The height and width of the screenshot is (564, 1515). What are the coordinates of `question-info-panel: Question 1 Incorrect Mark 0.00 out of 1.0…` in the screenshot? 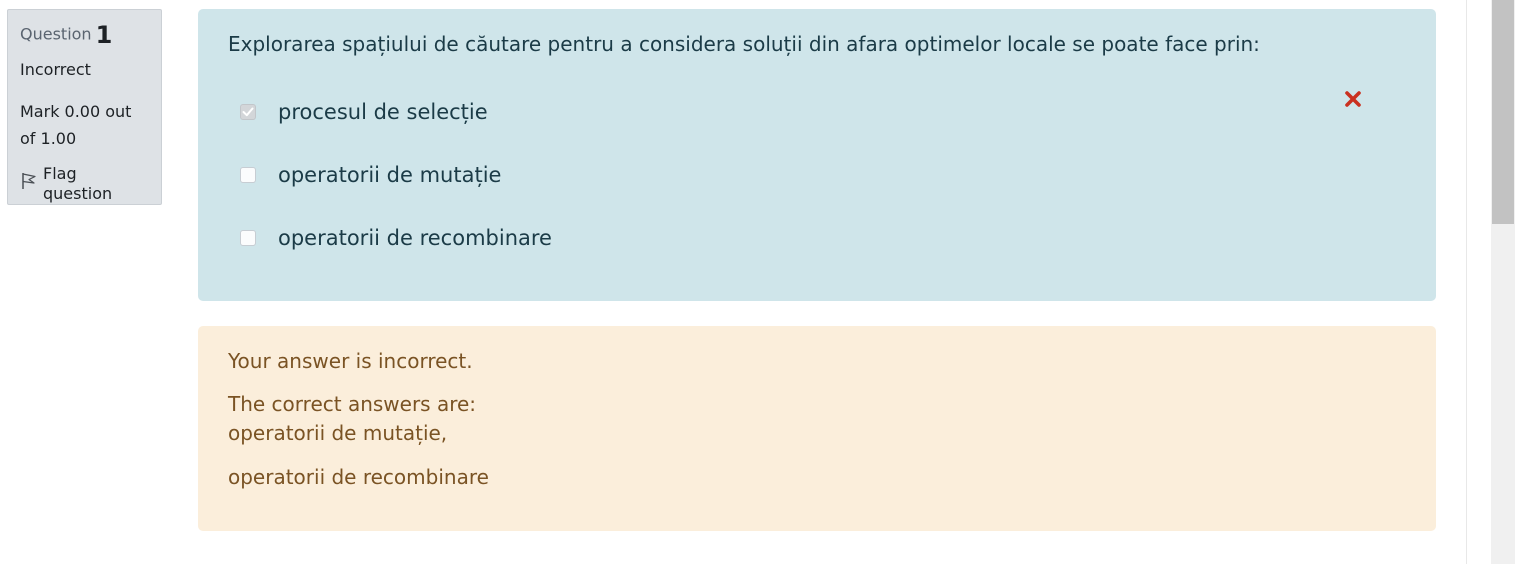 It's located at (84, 107).